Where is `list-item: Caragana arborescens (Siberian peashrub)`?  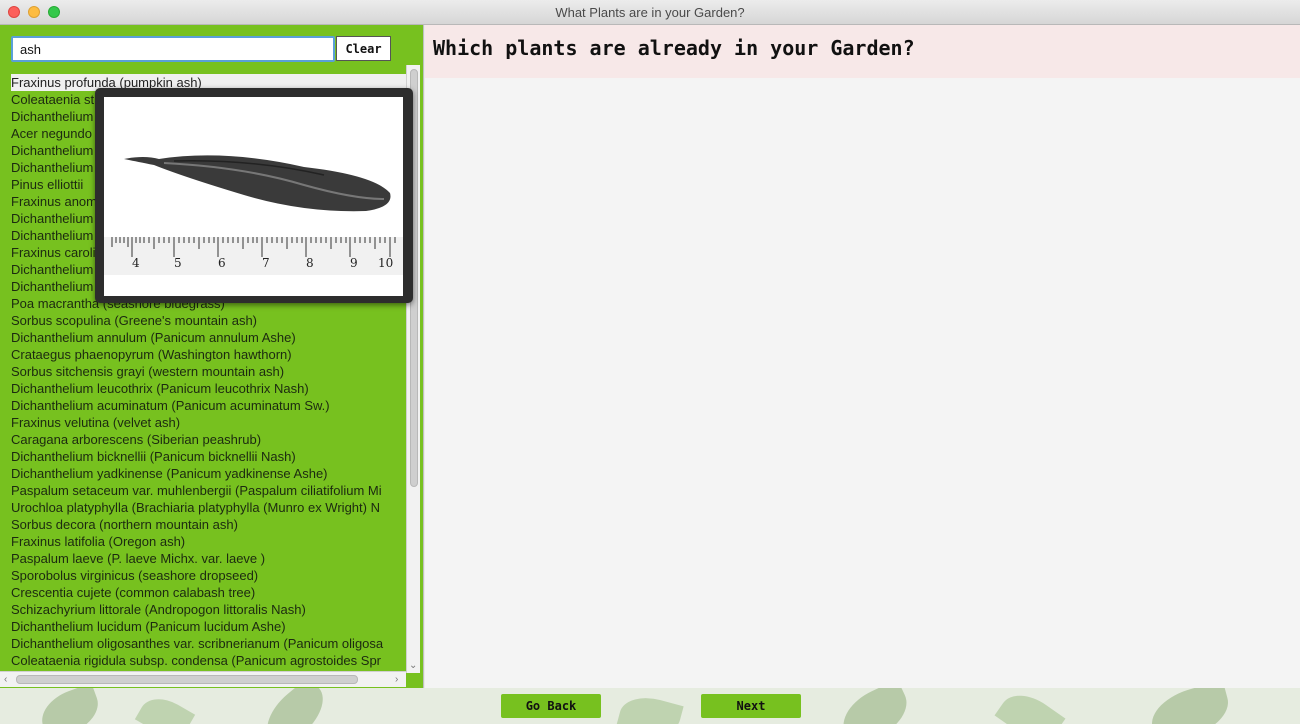
list-item: Caragana arborescens (Siberian peashrub) is located at coordinates (208, 439).